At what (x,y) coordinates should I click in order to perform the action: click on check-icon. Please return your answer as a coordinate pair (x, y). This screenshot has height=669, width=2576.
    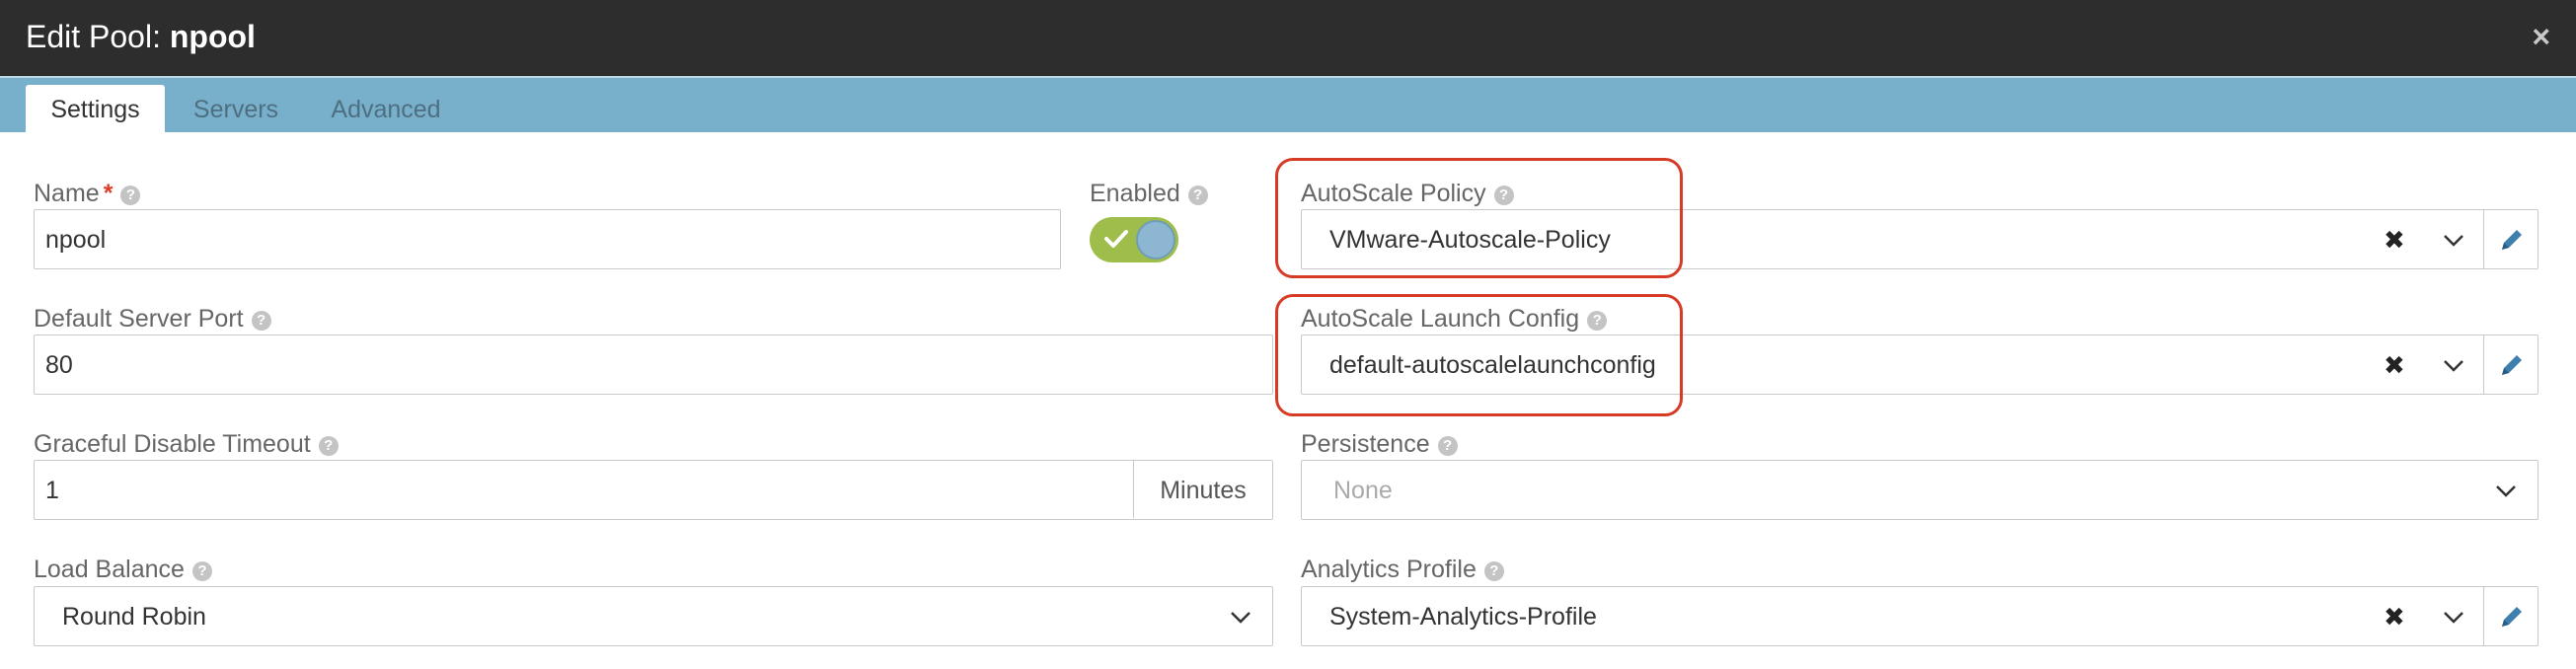
    Looking at the image, I should click on (1116, 239).